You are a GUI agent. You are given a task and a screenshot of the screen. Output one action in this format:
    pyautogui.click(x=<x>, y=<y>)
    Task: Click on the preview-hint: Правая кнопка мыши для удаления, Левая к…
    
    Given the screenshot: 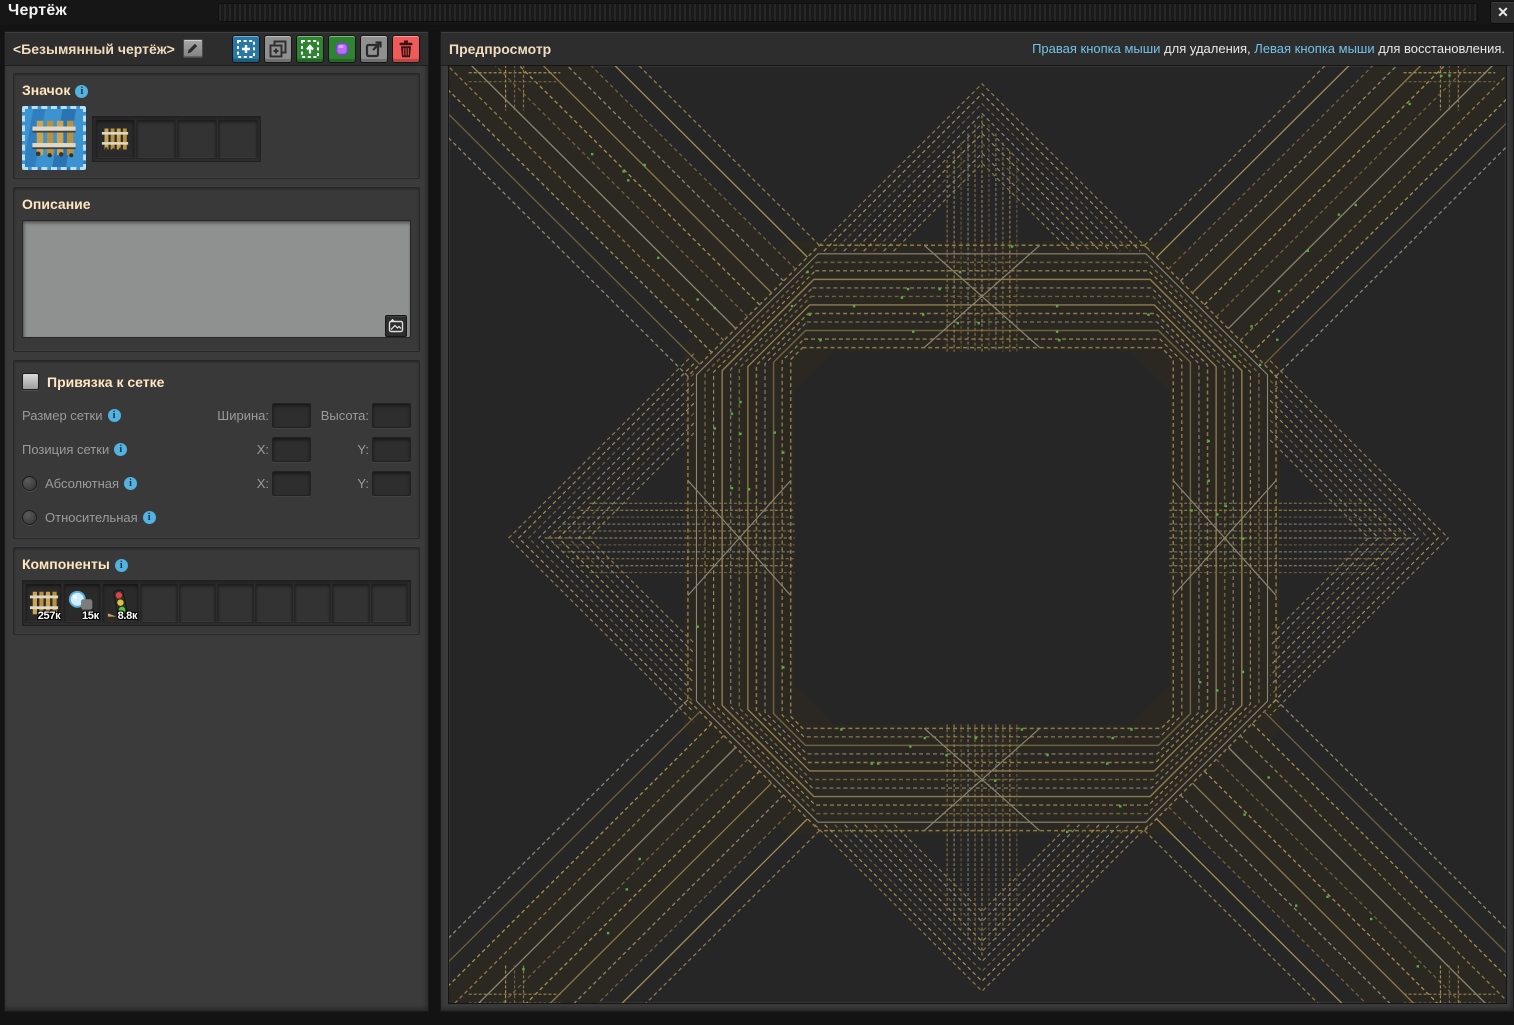 What is the action you would take?
    pyautogui.click(x=1268, y=48)
    